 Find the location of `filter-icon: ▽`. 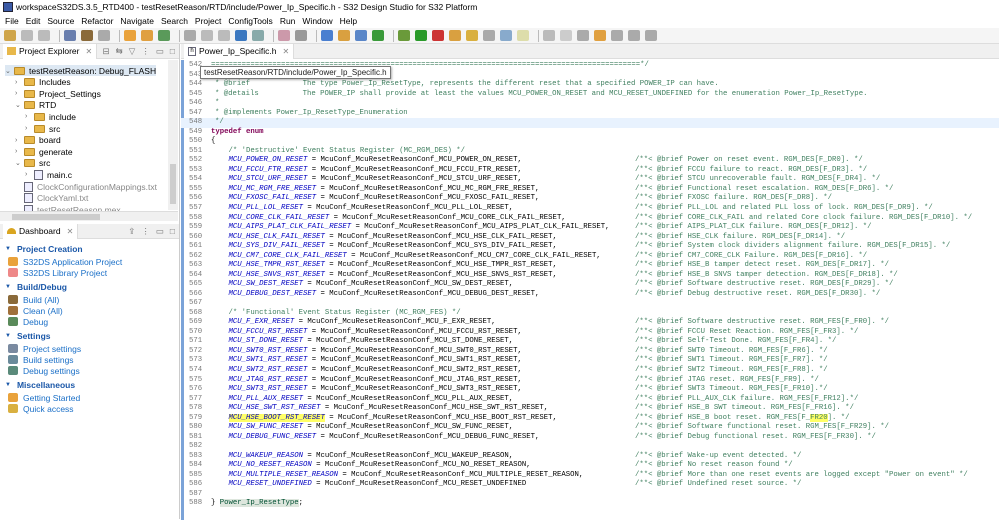

filter-icon: ▽ is located at coordinates (132, 51).